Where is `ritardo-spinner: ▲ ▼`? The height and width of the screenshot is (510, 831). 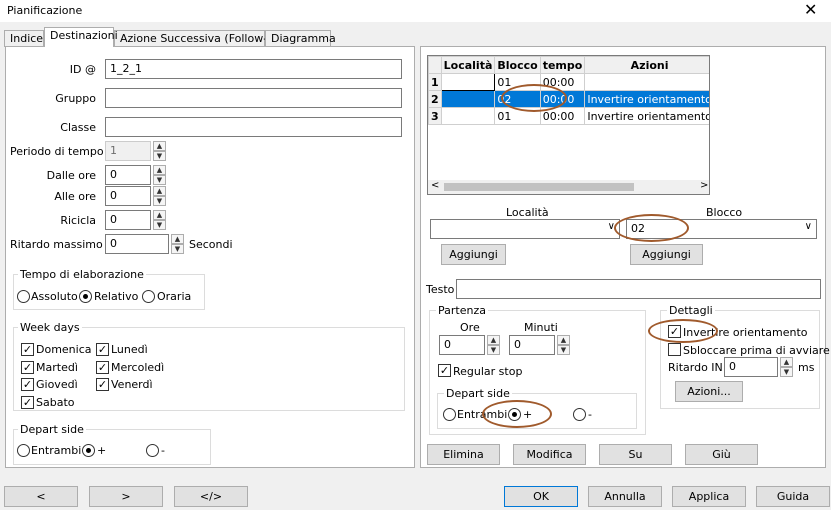 ritardo-spinner: ▲ ▼ is located at coordinates (177, 244).